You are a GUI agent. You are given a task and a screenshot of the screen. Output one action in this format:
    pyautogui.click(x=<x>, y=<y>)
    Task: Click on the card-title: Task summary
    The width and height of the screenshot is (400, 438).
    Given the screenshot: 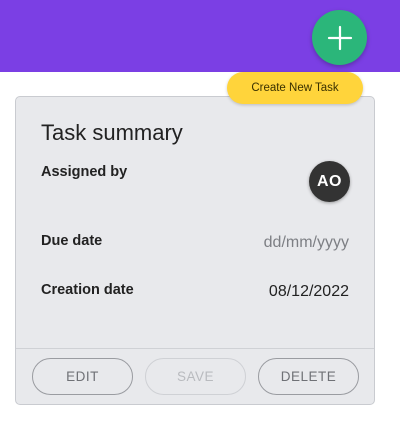 What is the action you would take?
    pyautogui.click(x=112, y=132)
    